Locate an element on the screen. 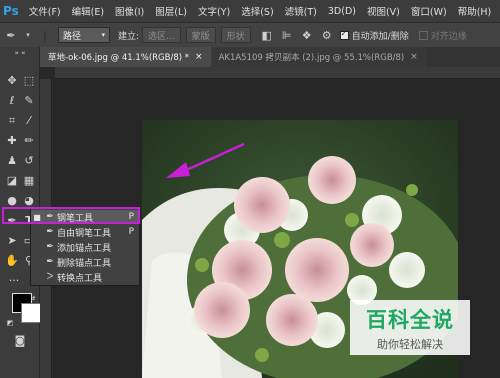  crop-tool-icon: ⌗ is located at coordinates (12, 121).